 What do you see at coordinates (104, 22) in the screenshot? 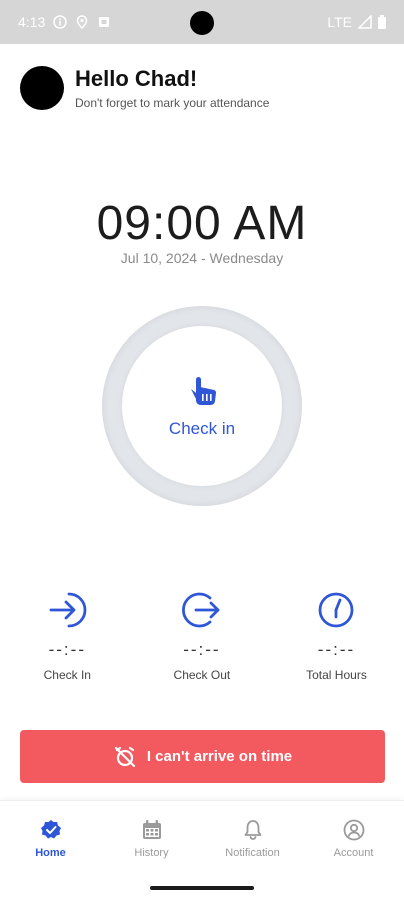
I see `sim-card-icon` at bounding box center [104, 22].